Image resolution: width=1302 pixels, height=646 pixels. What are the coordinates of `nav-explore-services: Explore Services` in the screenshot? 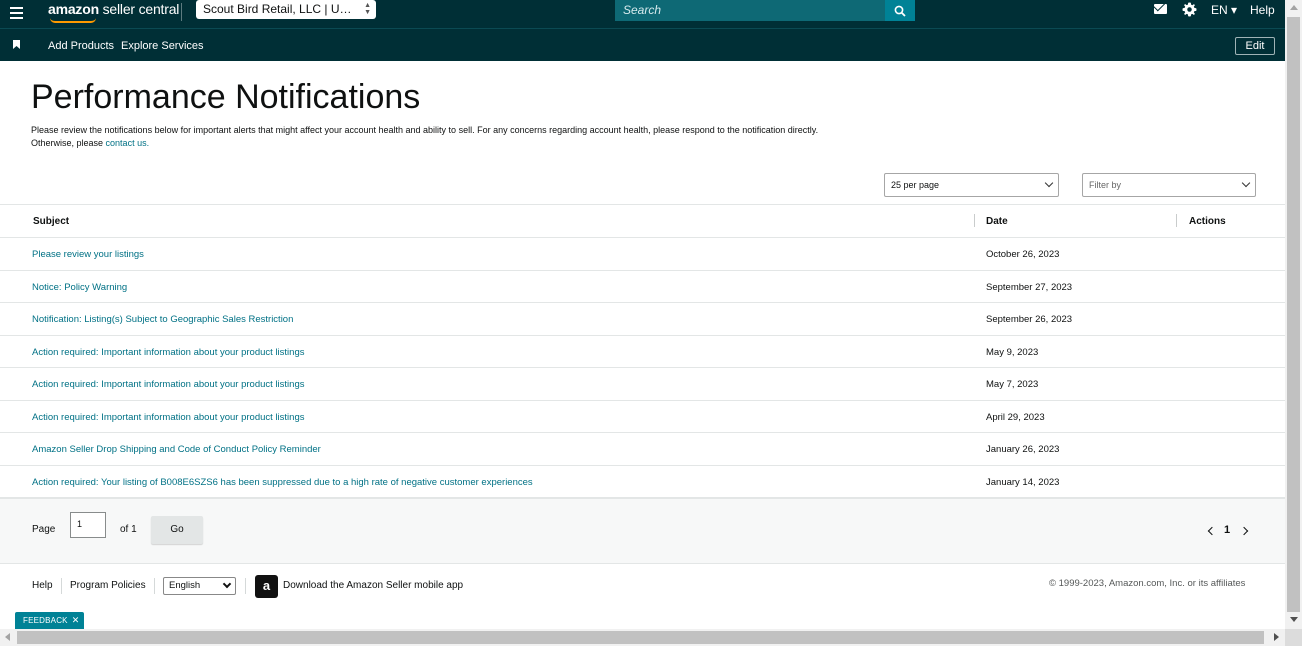 It's located at (162, 46).